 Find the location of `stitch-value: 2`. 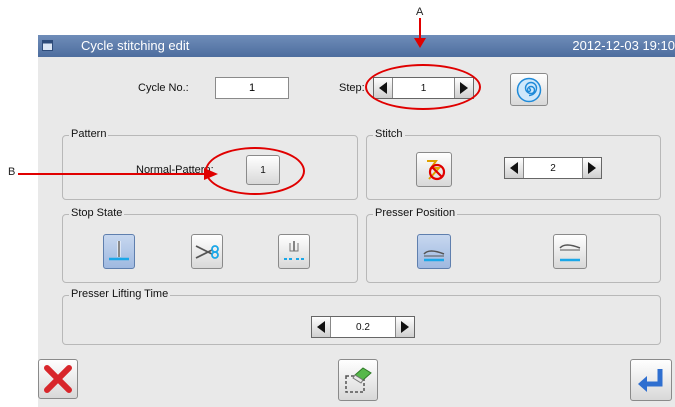

stitch-value: 2 is located at coordinates (553, 168).